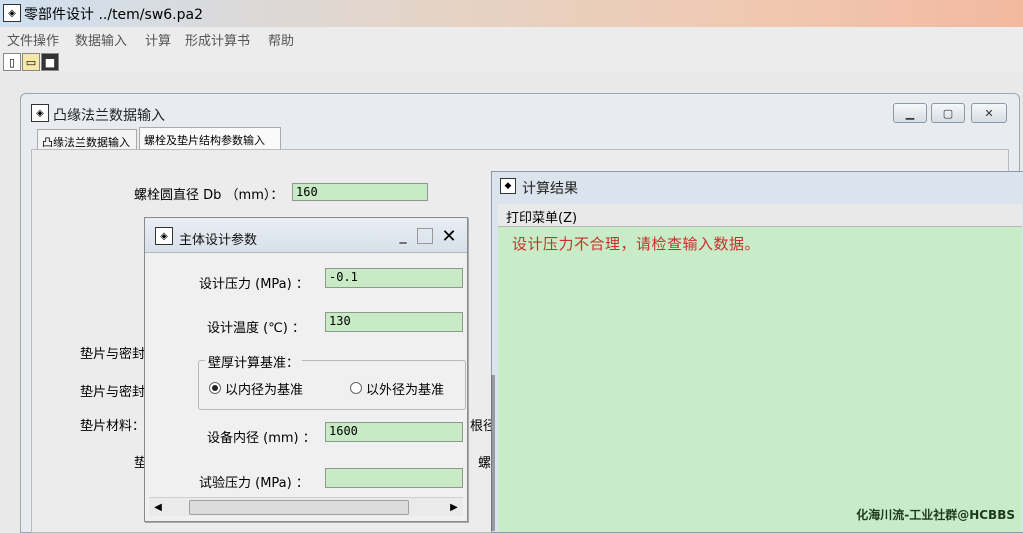 The height and width of the screenshot is (533, 1023). I want to click on tab-strip: 凸缘法兰数据输入 螺栓及垫片结构参数输入, so click(520, 139).